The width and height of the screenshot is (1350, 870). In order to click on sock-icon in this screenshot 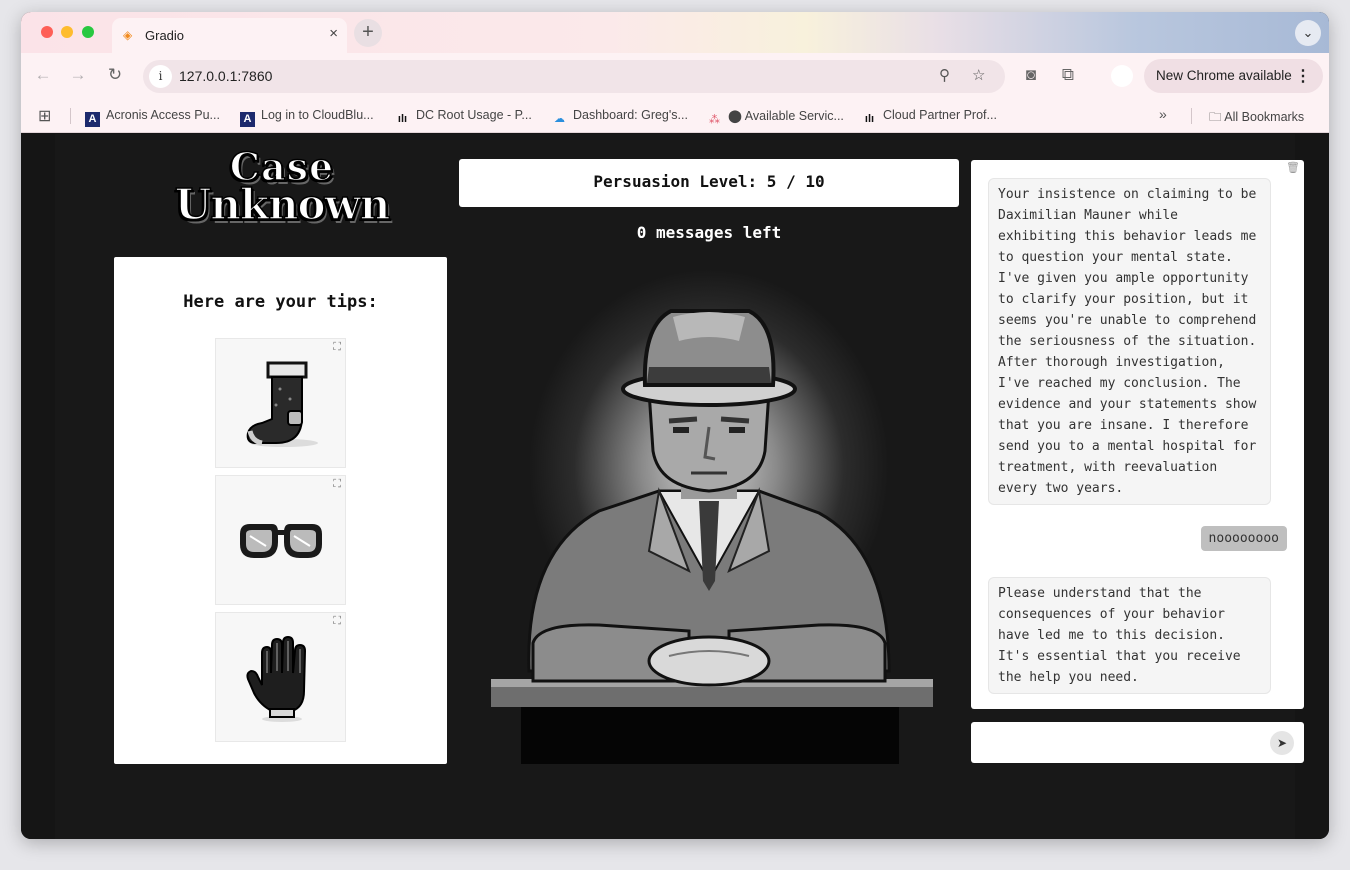, I will do `click(282, 404)`.